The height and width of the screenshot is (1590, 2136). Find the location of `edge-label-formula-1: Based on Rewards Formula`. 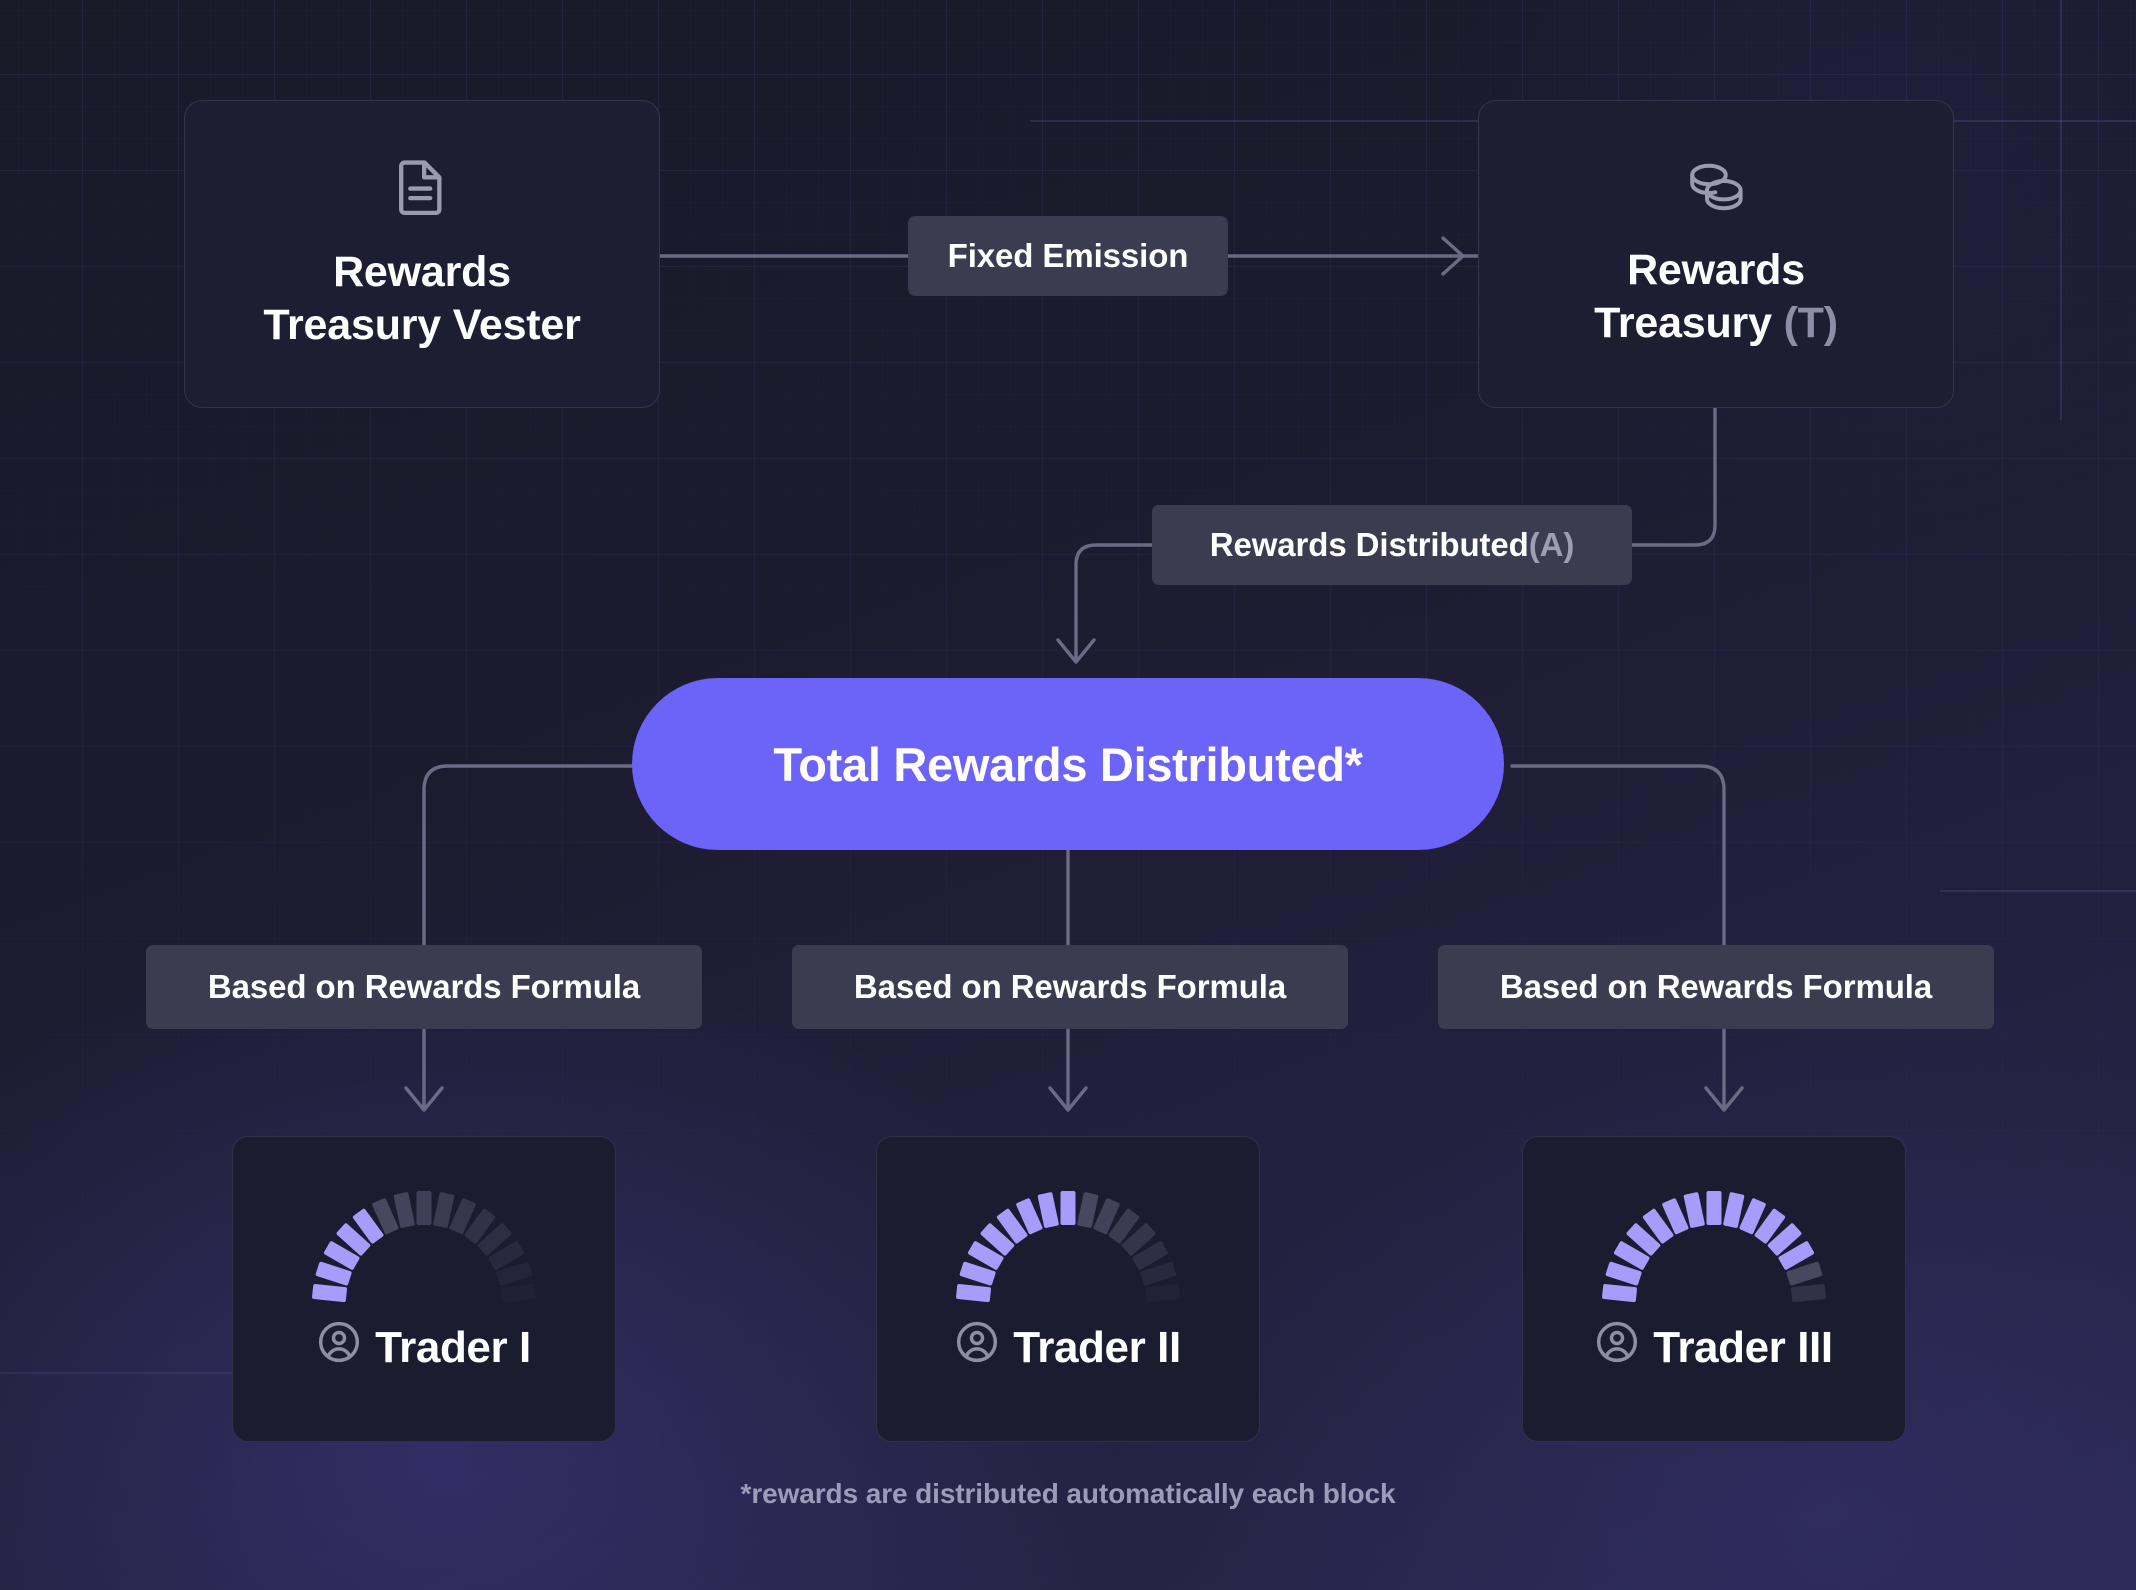

edge-label-formula-1: Based on Rewards Formula is located at coordinates (424, 987).